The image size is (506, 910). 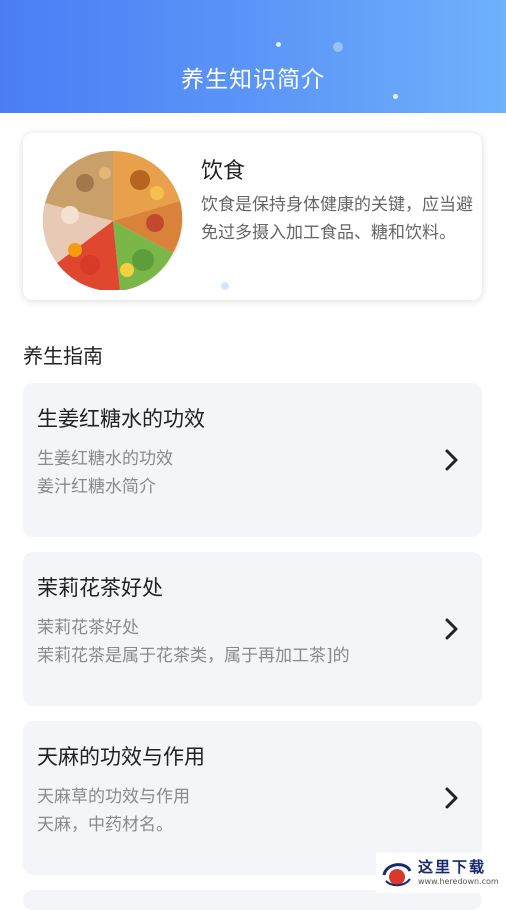 What do you see at coordinates (105, 459) in the screenshot?
I see `article-subtitle: 生姜红糖水的功效` at bounding box center [105, 459].